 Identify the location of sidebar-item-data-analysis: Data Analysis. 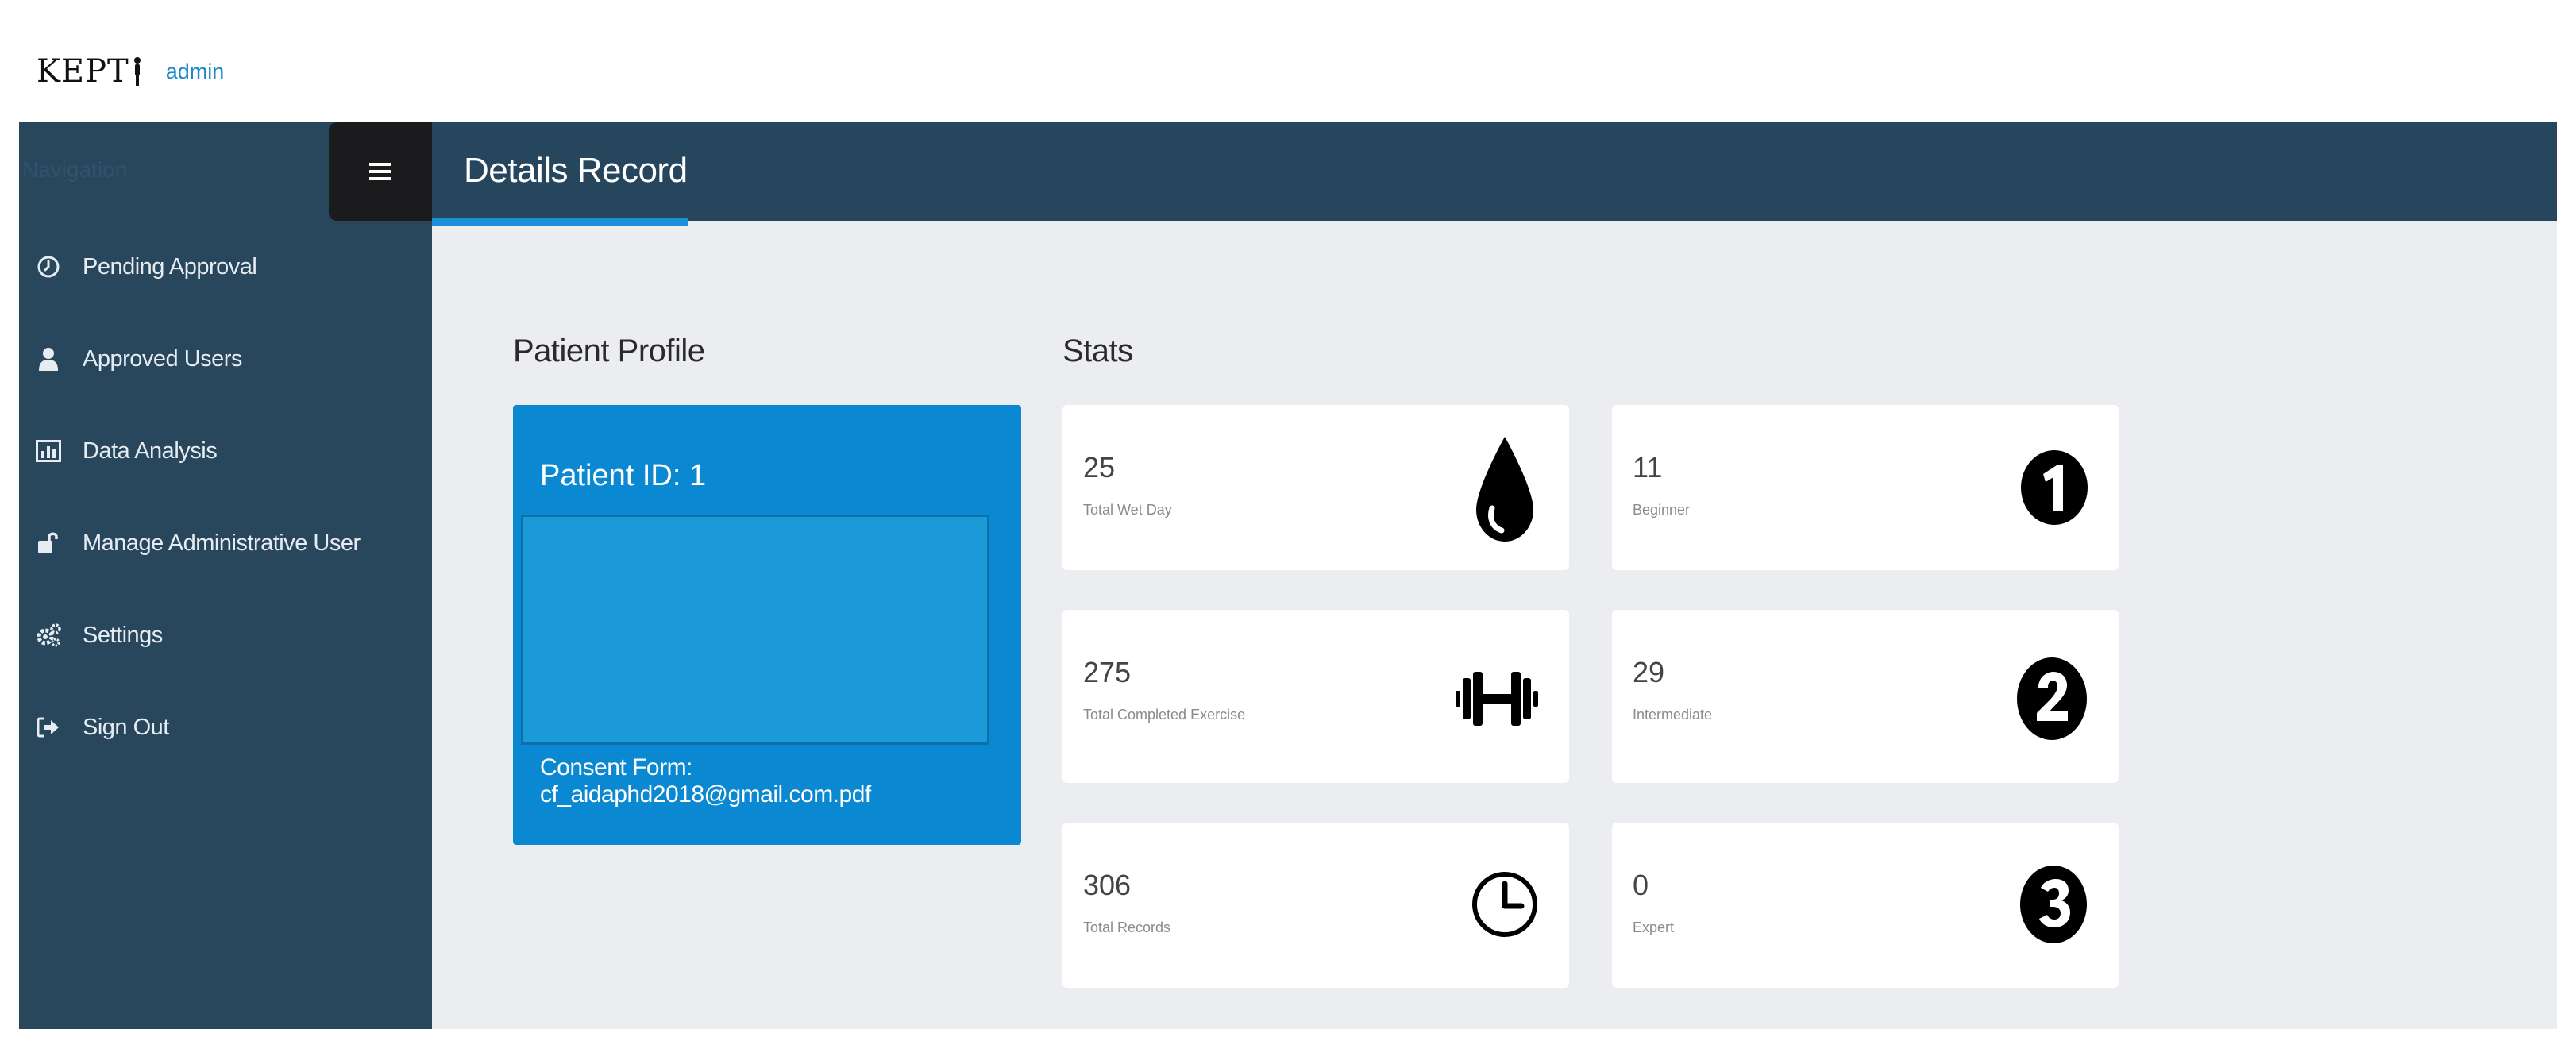
(225, 451).